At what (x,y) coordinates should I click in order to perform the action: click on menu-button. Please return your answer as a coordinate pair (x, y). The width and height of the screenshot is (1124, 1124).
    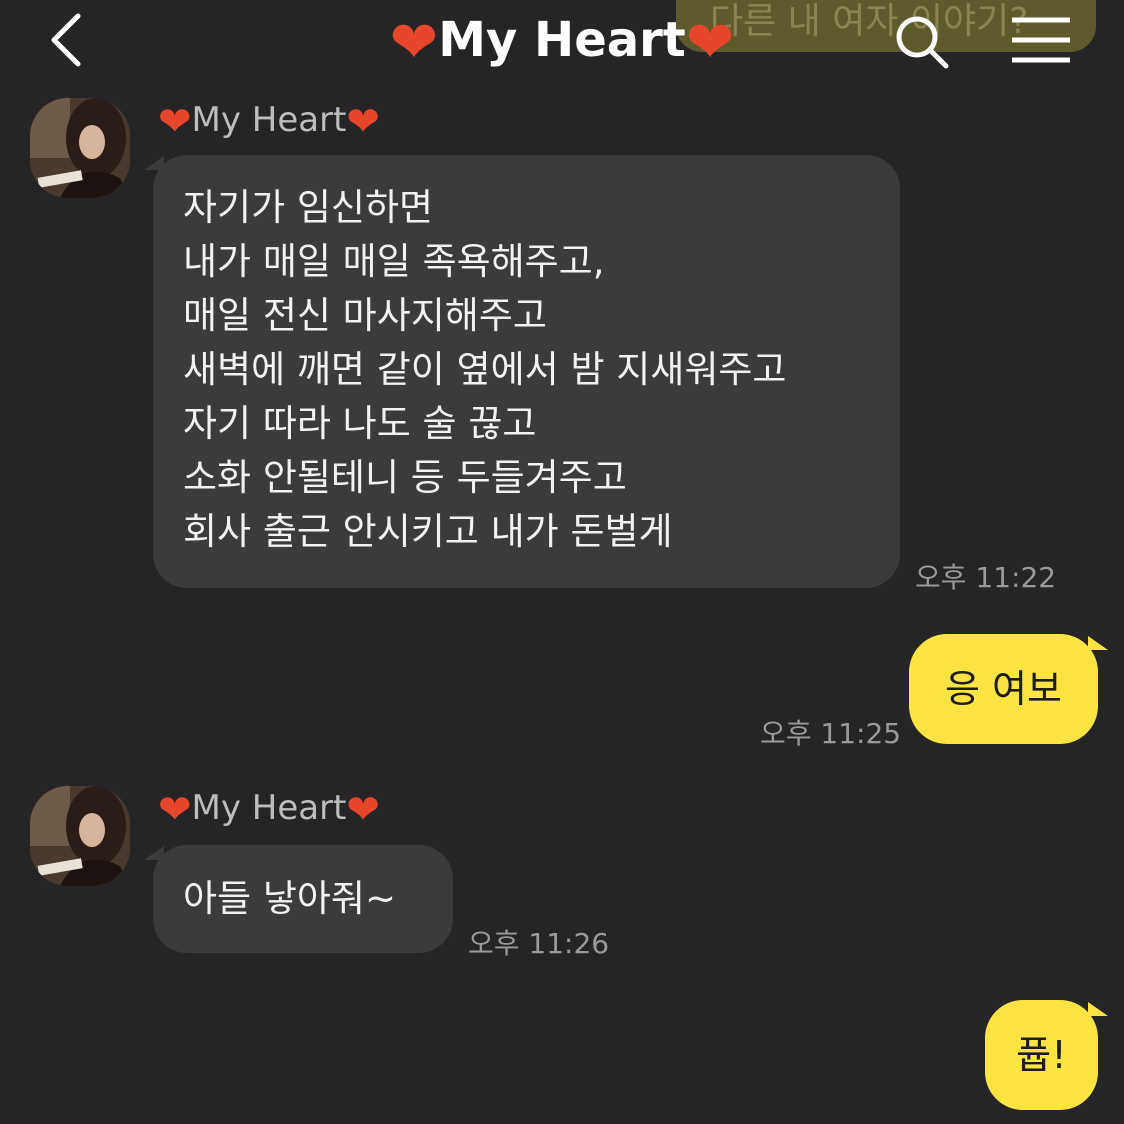
    Looking at the image, I should click on (1041, 40).